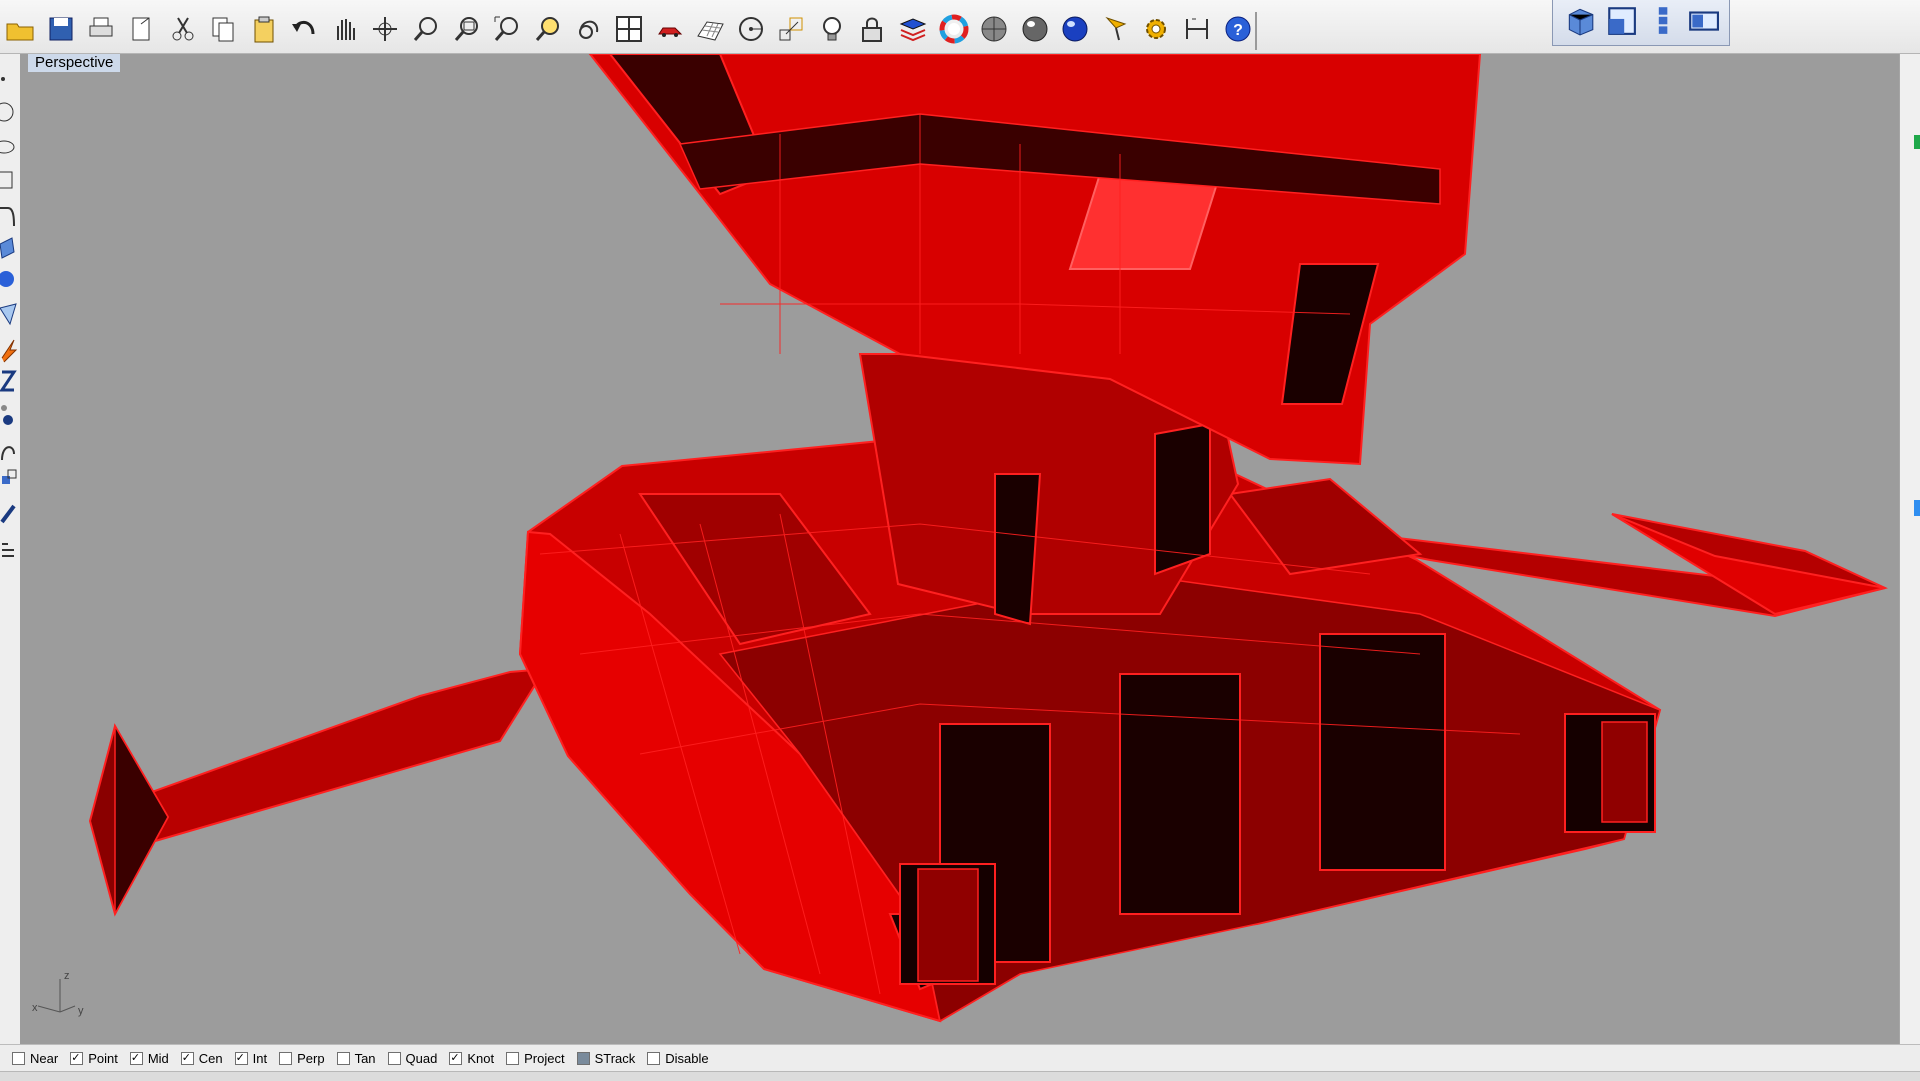 This screenshot has width=1920, height=1081. I want to click on cursor-flag-icon, so click(1116, 31).